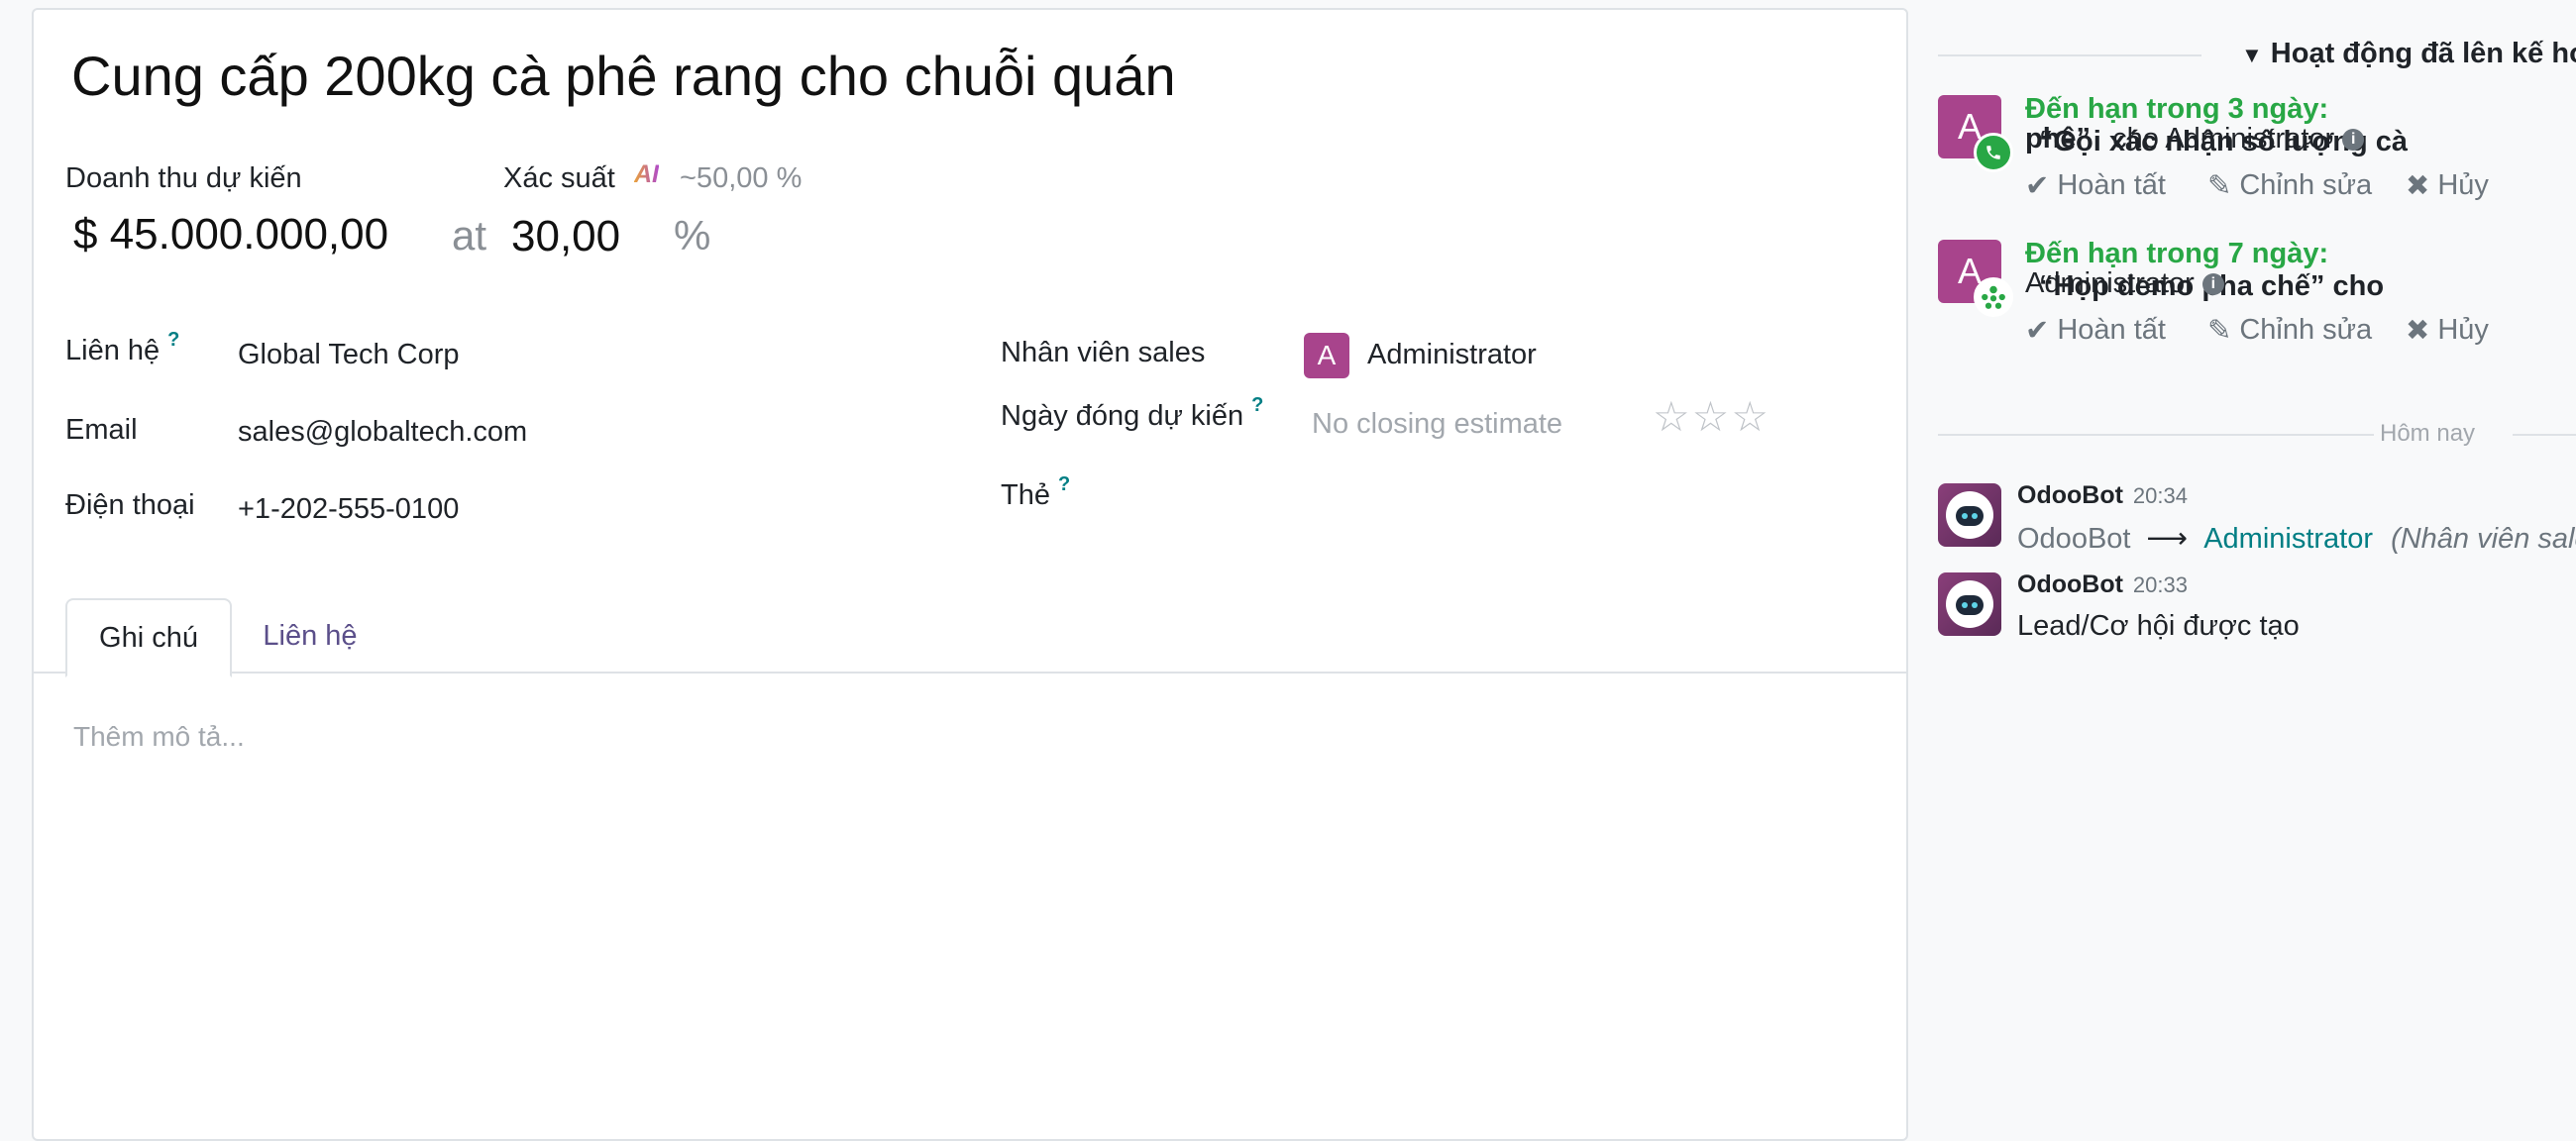 The image size is (2576, 1141). I want to click on salesperson-avatar: A, so click(1326, 355).